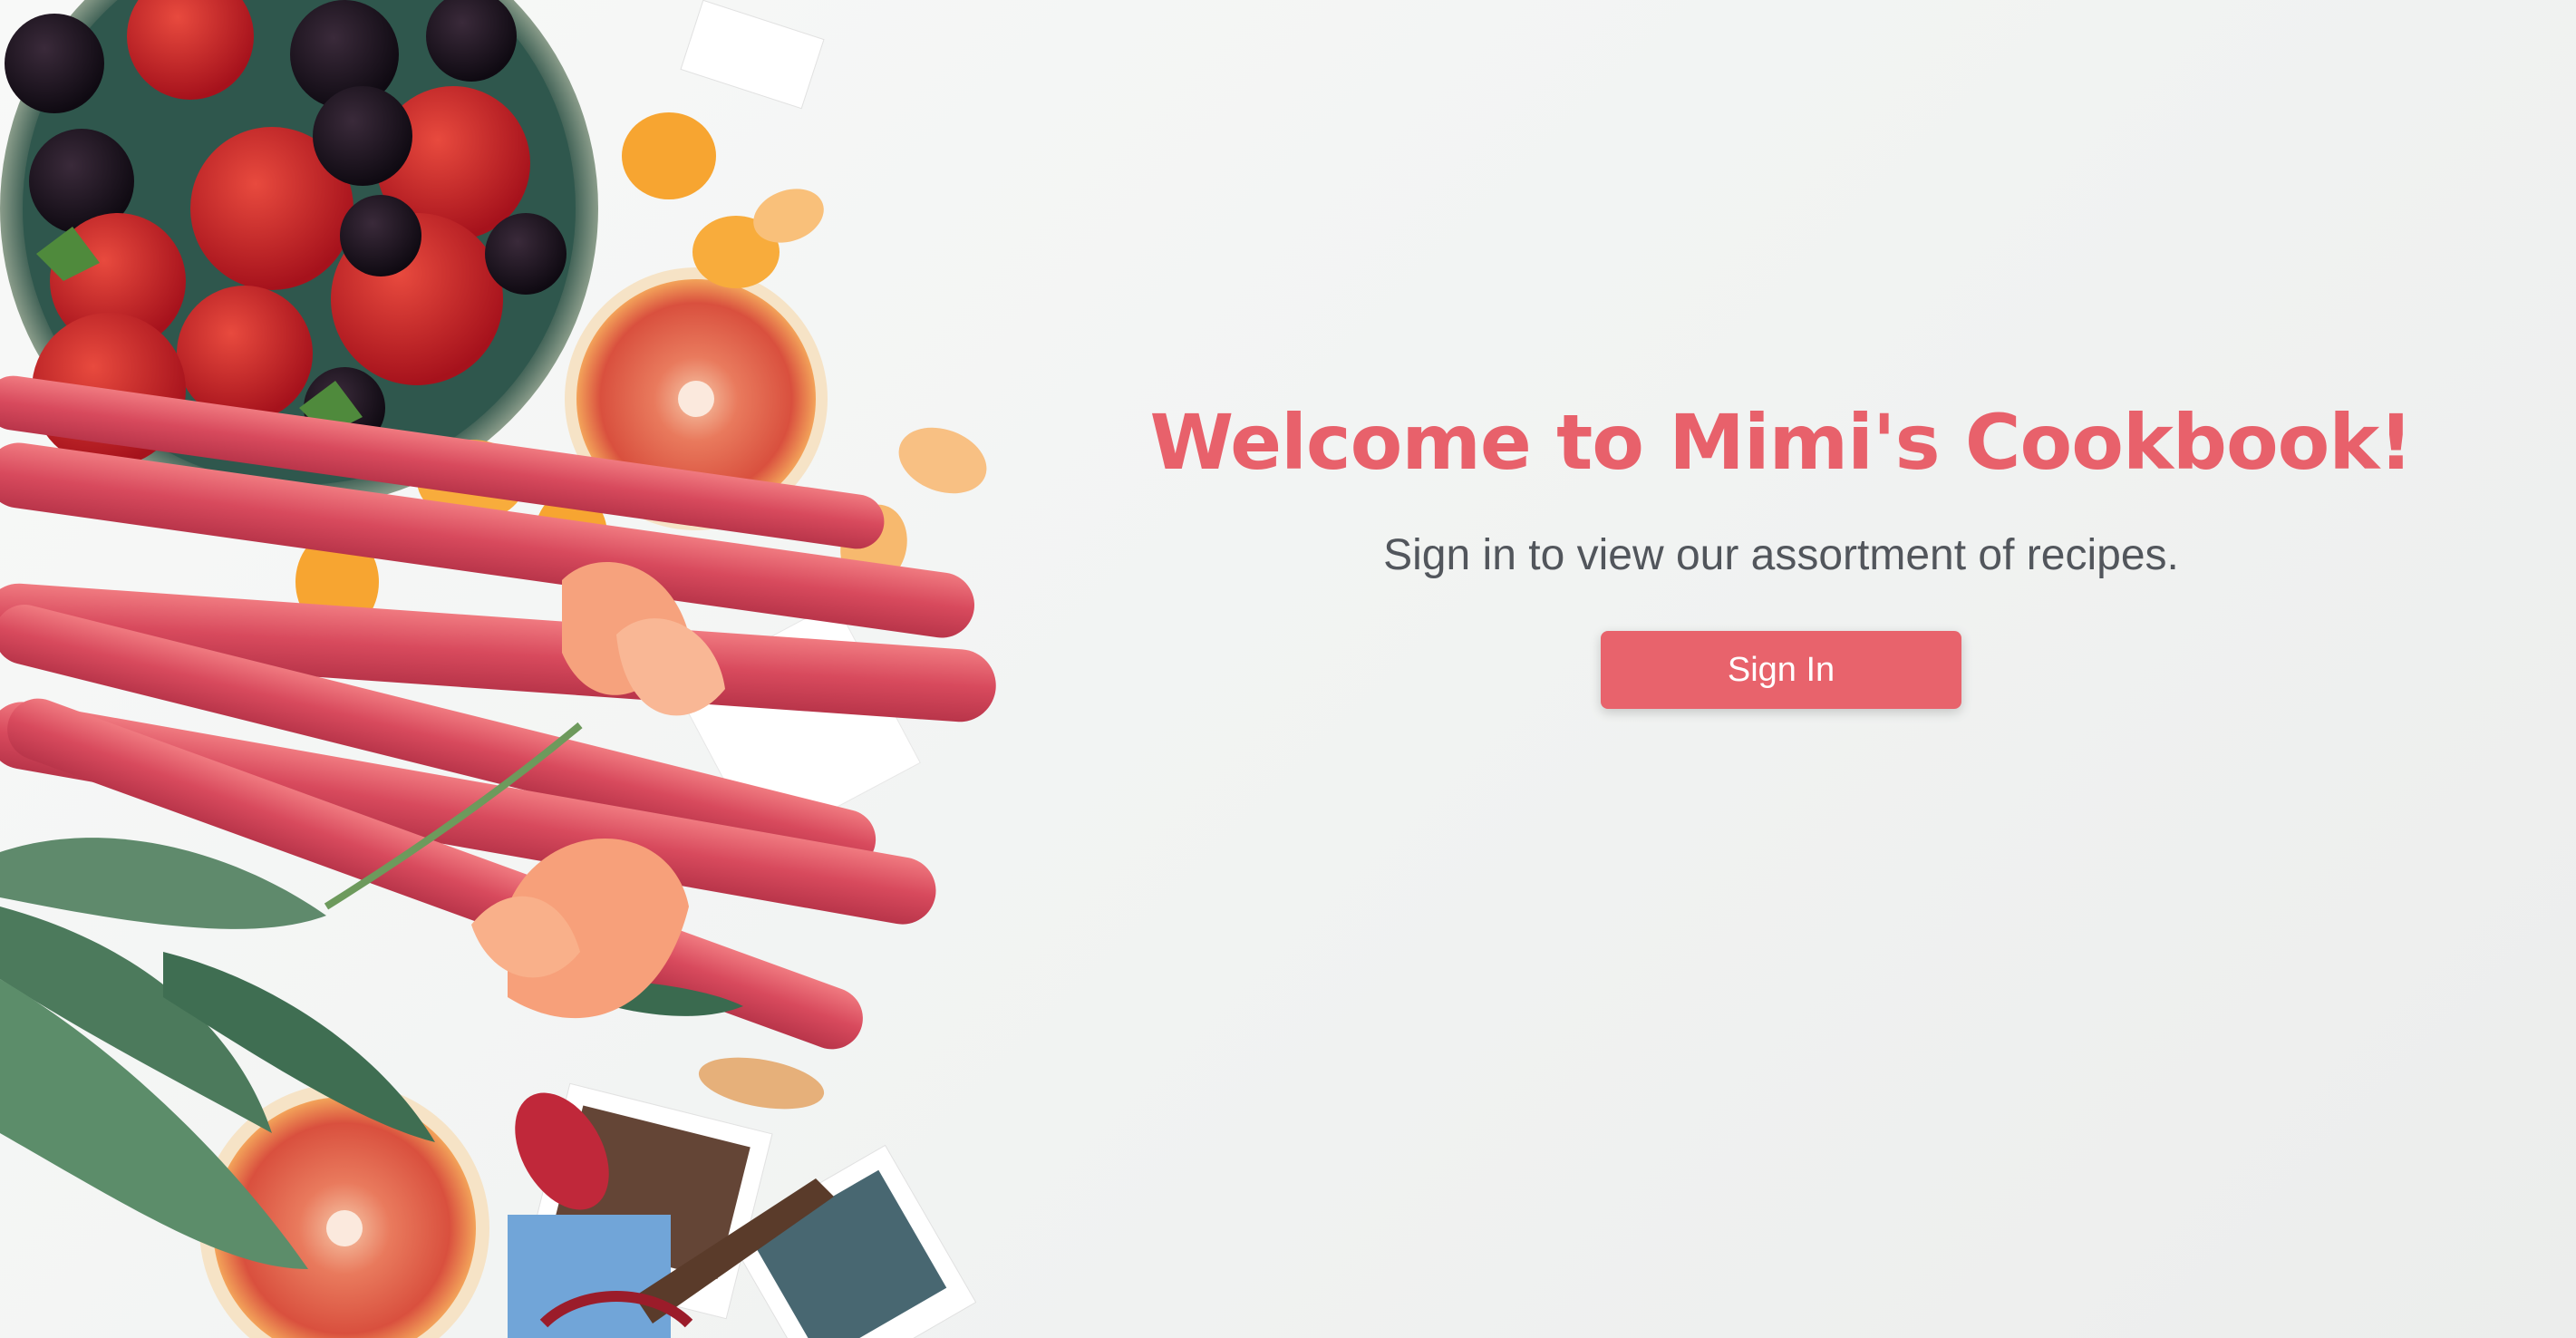 This screenshot has width=2576, height=1338. What do you see at coordinates (1781, 442) in the screenshot?
I see `page-title: Welcome to Mimi's Cookbook!` at bounding box center [1781, 442].